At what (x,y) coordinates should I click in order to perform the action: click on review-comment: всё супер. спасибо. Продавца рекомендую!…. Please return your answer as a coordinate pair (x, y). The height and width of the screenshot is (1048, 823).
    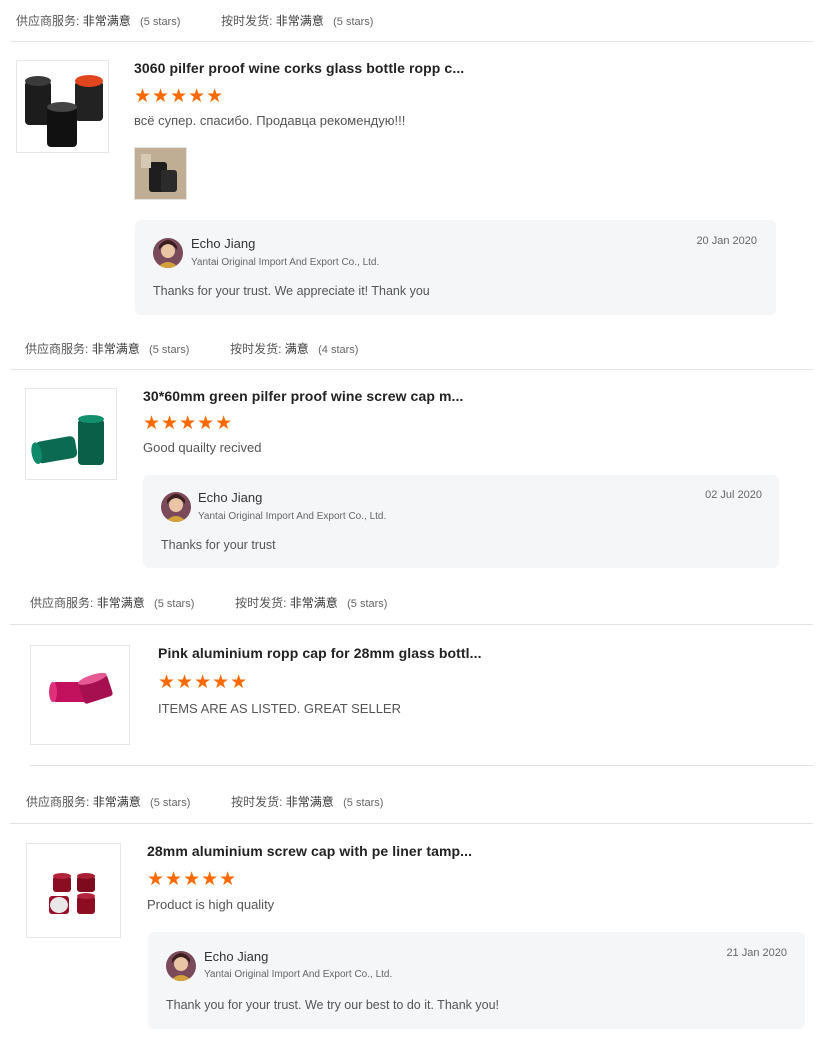
    Looking at the image, I should click on (270, 120).